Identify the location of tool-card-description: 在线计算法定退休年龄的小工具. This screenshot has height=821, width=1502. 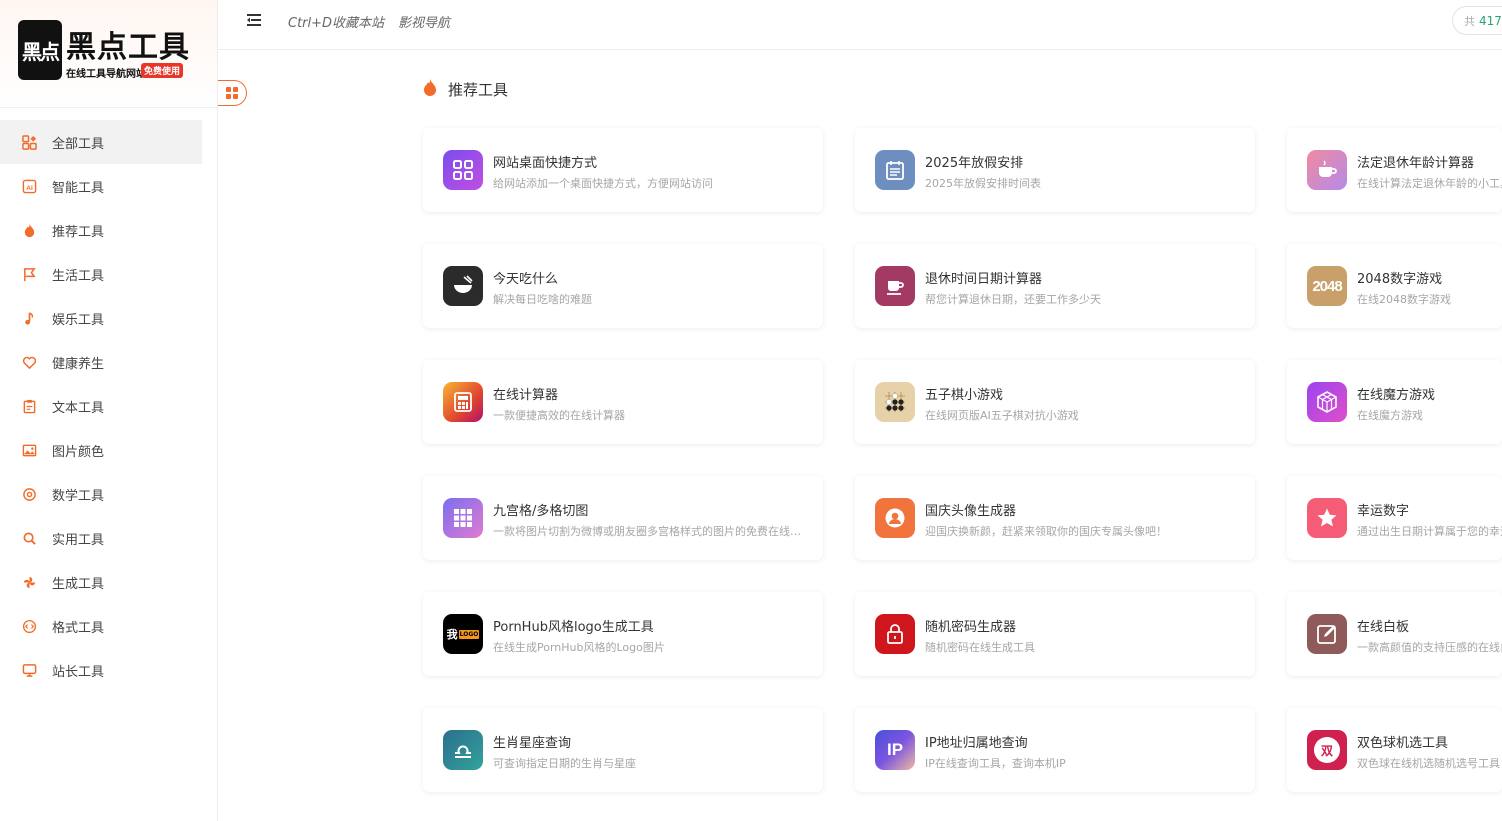
(1429, 183).